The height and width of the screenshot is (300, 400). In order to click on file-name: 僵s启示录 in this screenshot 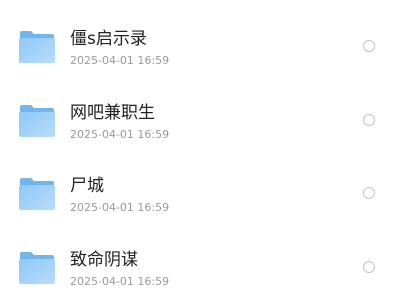, I will do `click(108, 39)`.